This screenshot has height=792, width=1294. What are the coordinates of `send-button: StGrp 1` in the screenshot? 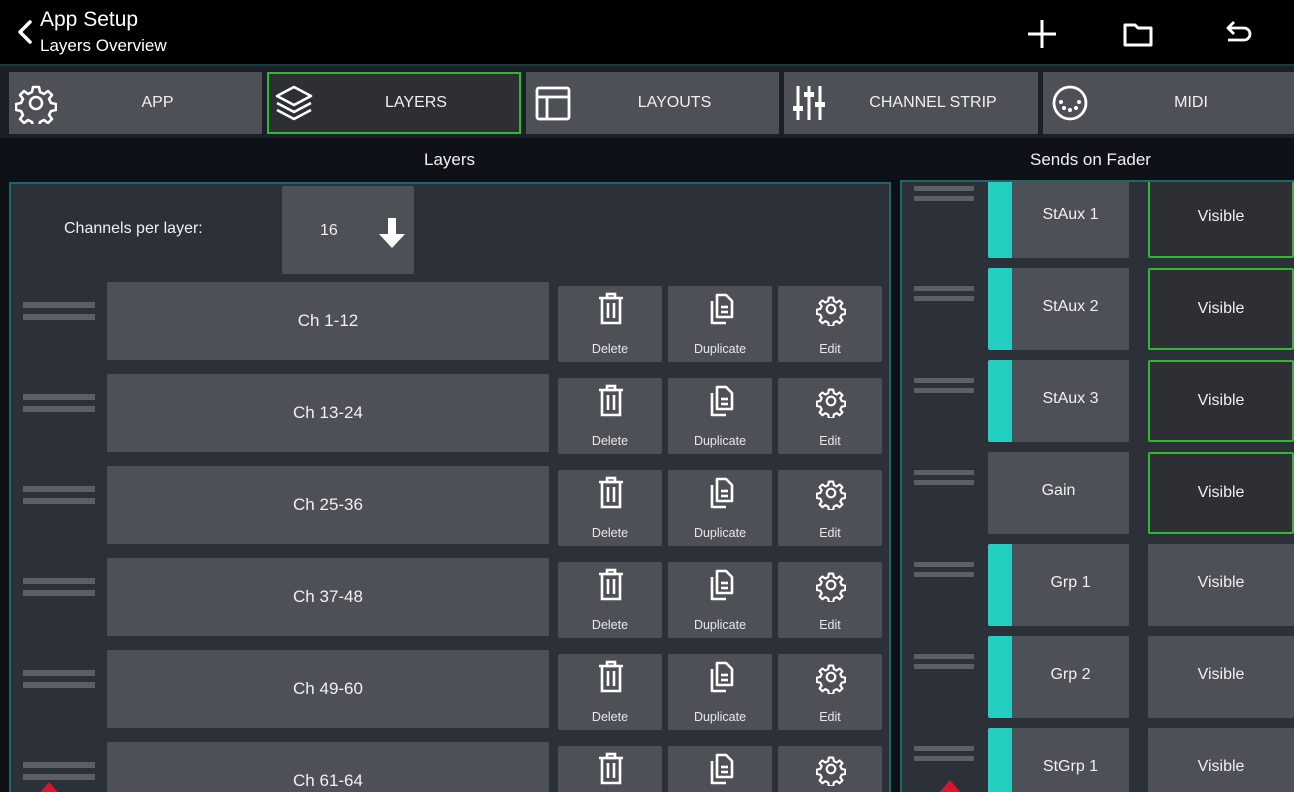 It's located at (1058, 760).